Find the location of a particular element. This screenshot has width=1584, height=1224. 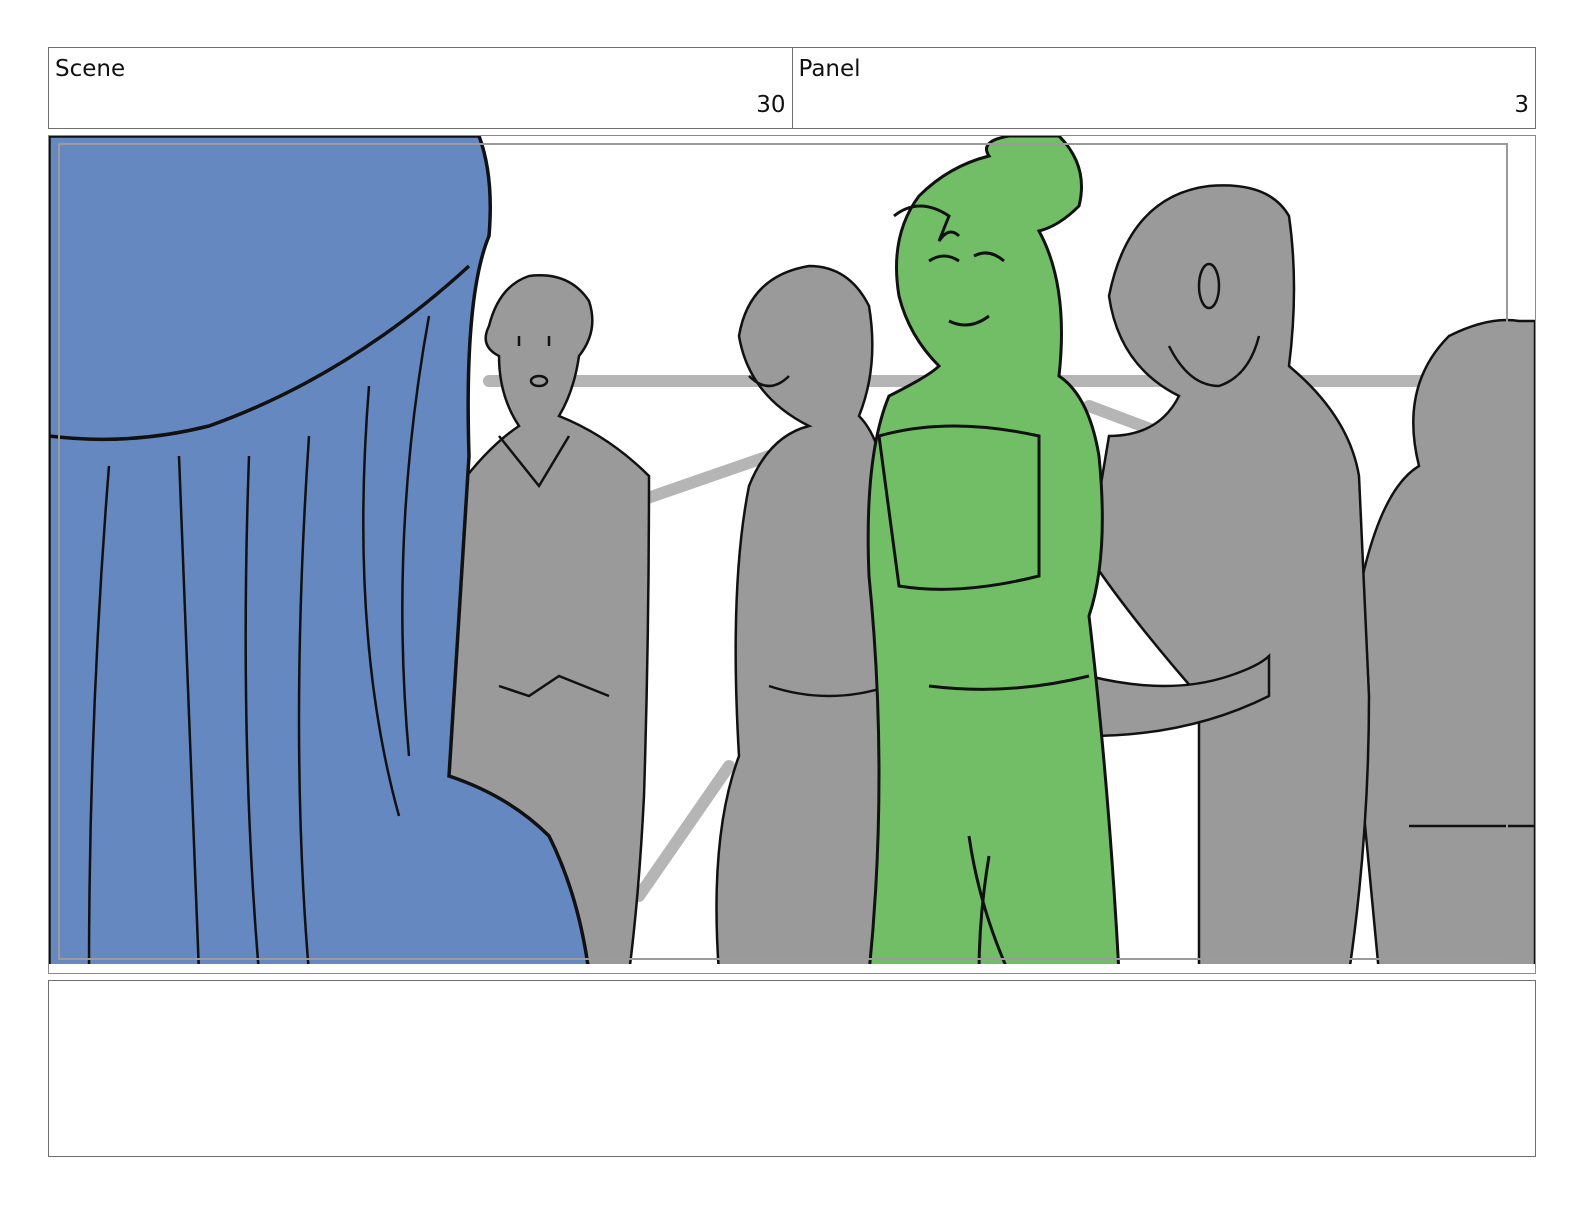

scene-number: 30 is located at coordinates (771, 105).